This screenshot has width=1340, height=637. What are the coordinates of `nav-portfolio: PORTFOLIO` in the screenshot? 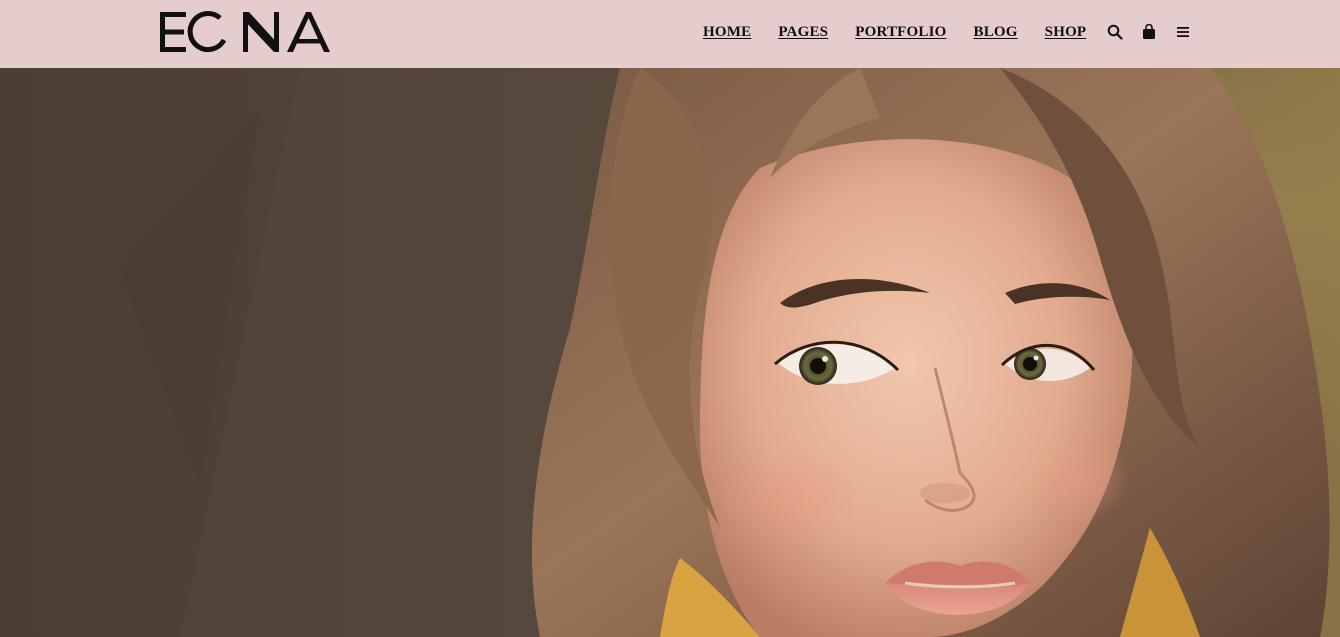 It's located at (900, 32).